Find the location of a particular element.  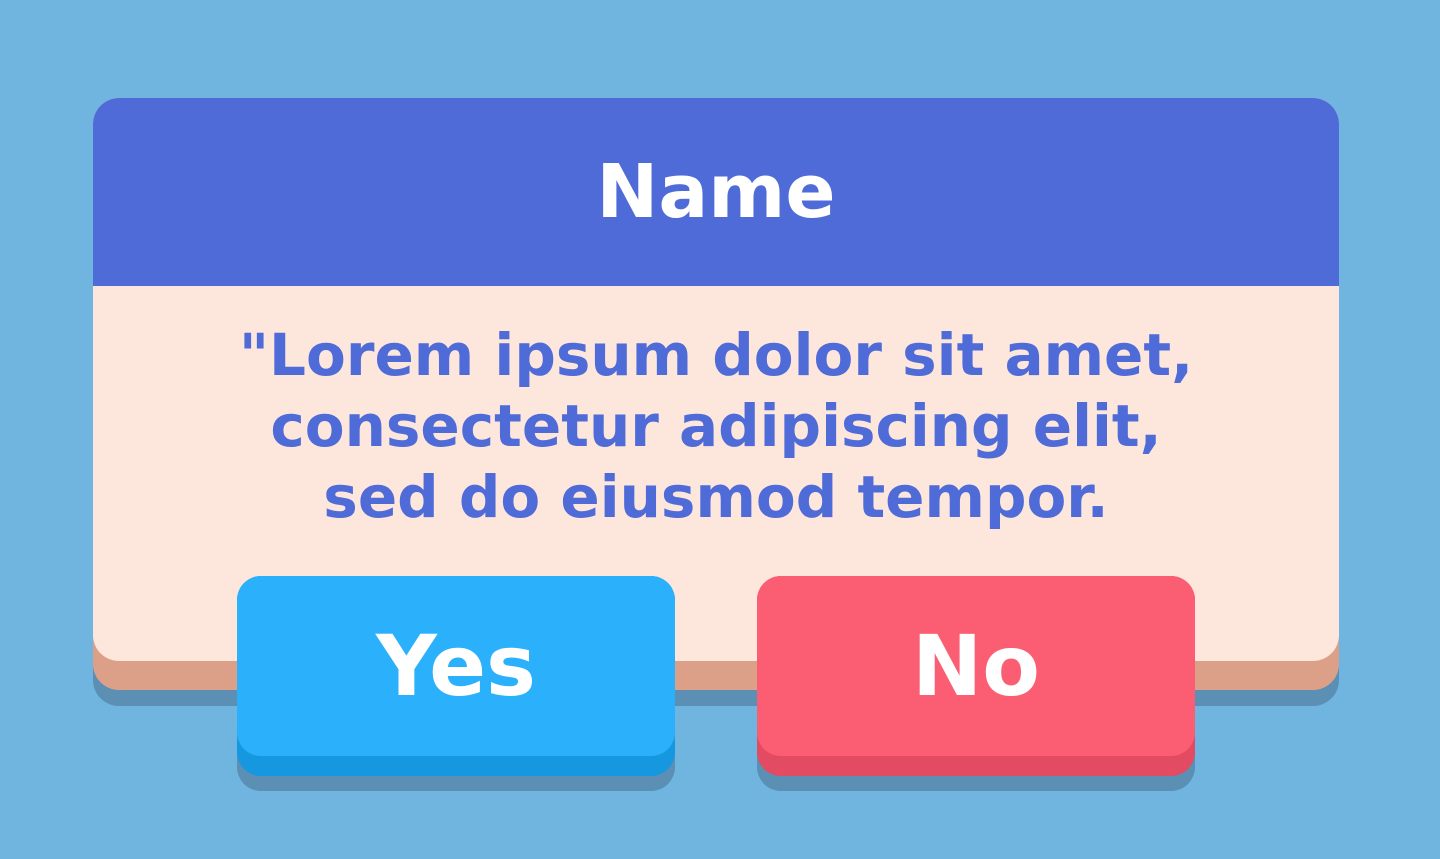

no-button-label: No is located at coordinates (975, 666).